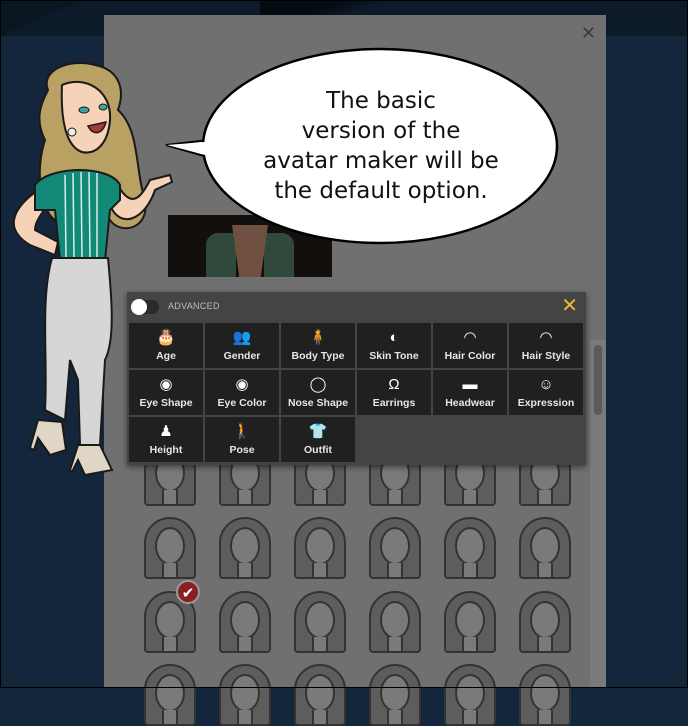 Image resolution: width=688 pixels, height=726 pixels. What do you see at coordinates (470, 403) in the screenshot?
I see `option-label: Headwear` at bounding box center [470, 403].